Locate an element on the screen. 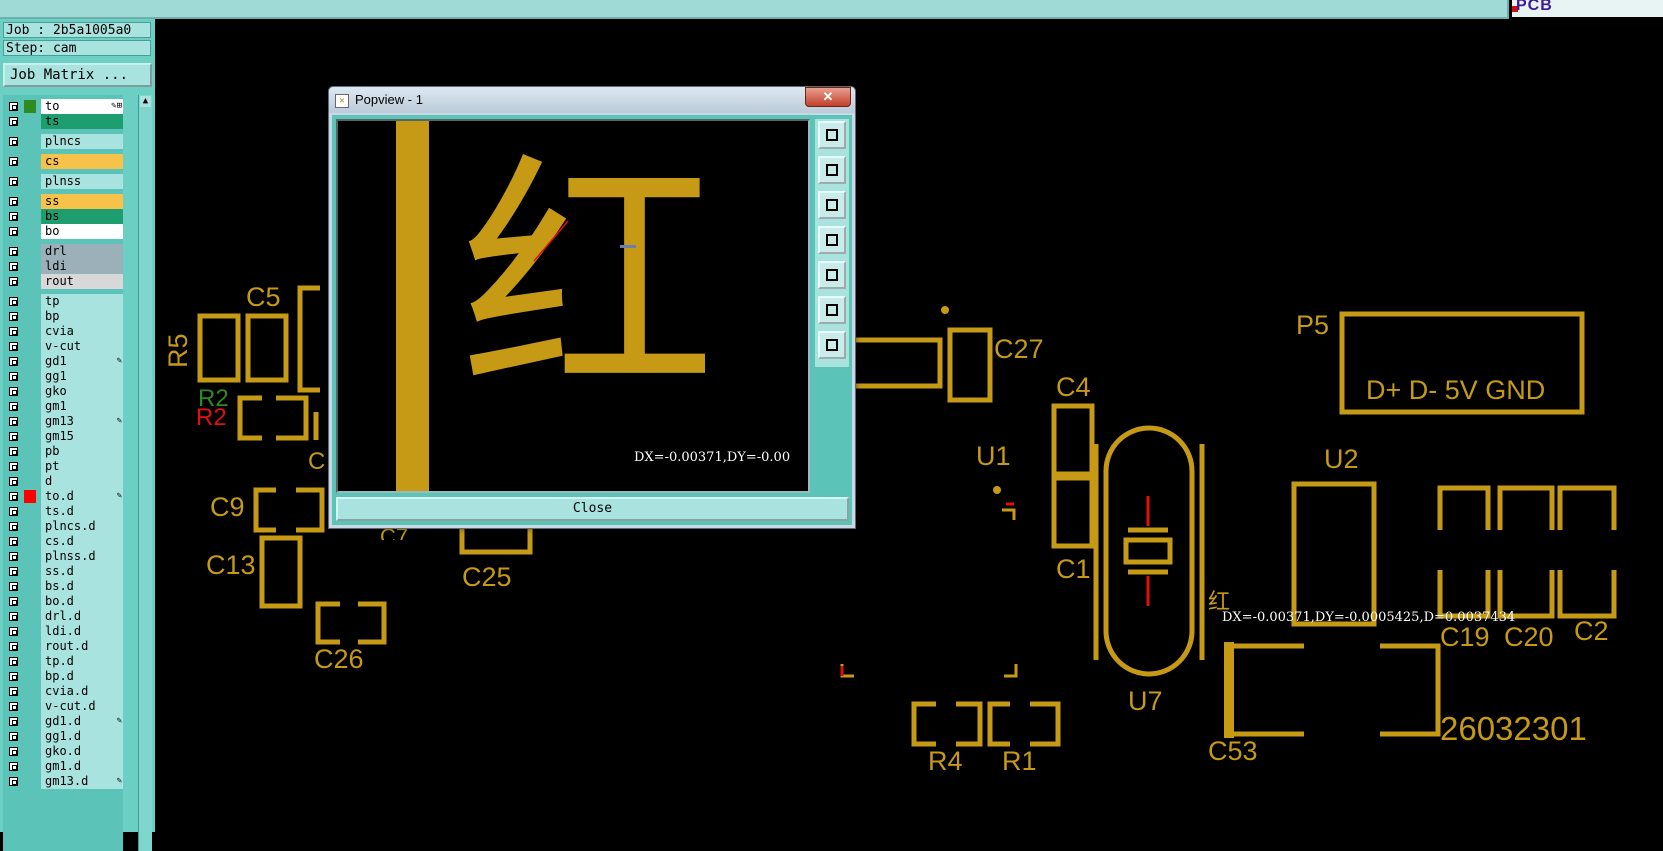 The image size is (1663, 851). ref-r2-red: R2 is located at coordinates (211, 417).